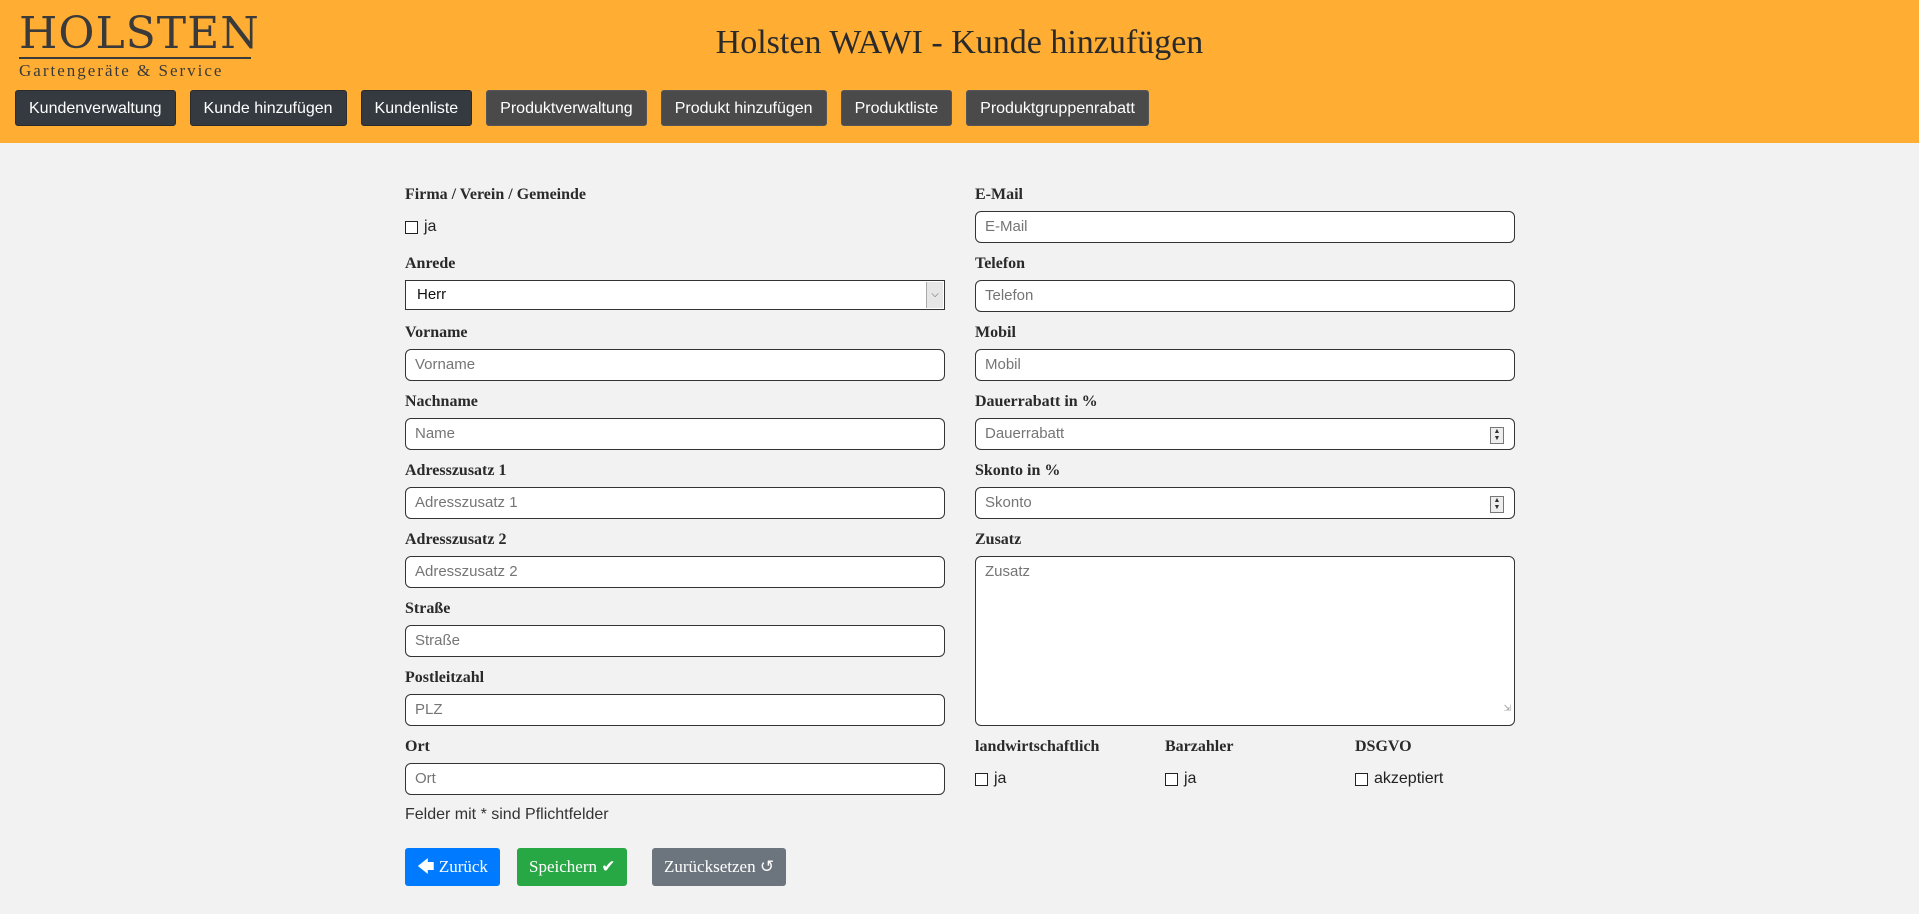 The image size is (1919, 914). What do you see at coordinates (995, 332) in the screenshot?
I see `mobil-label: Mobil` at bounding box center [995, 332].